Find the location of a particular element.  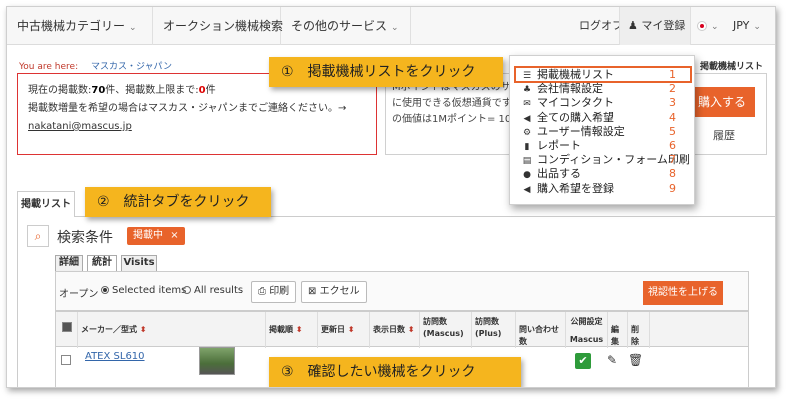

listing-count: 70 is located at coordinates (98, 90).